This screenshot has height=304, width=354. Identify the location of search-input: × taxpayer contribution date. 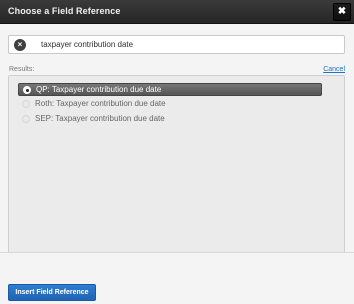
(176, 44).